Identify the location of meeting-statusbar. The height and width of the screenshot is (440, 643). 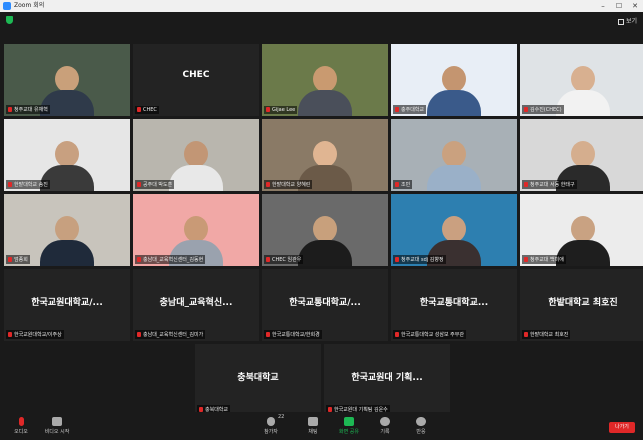
(321, 21).